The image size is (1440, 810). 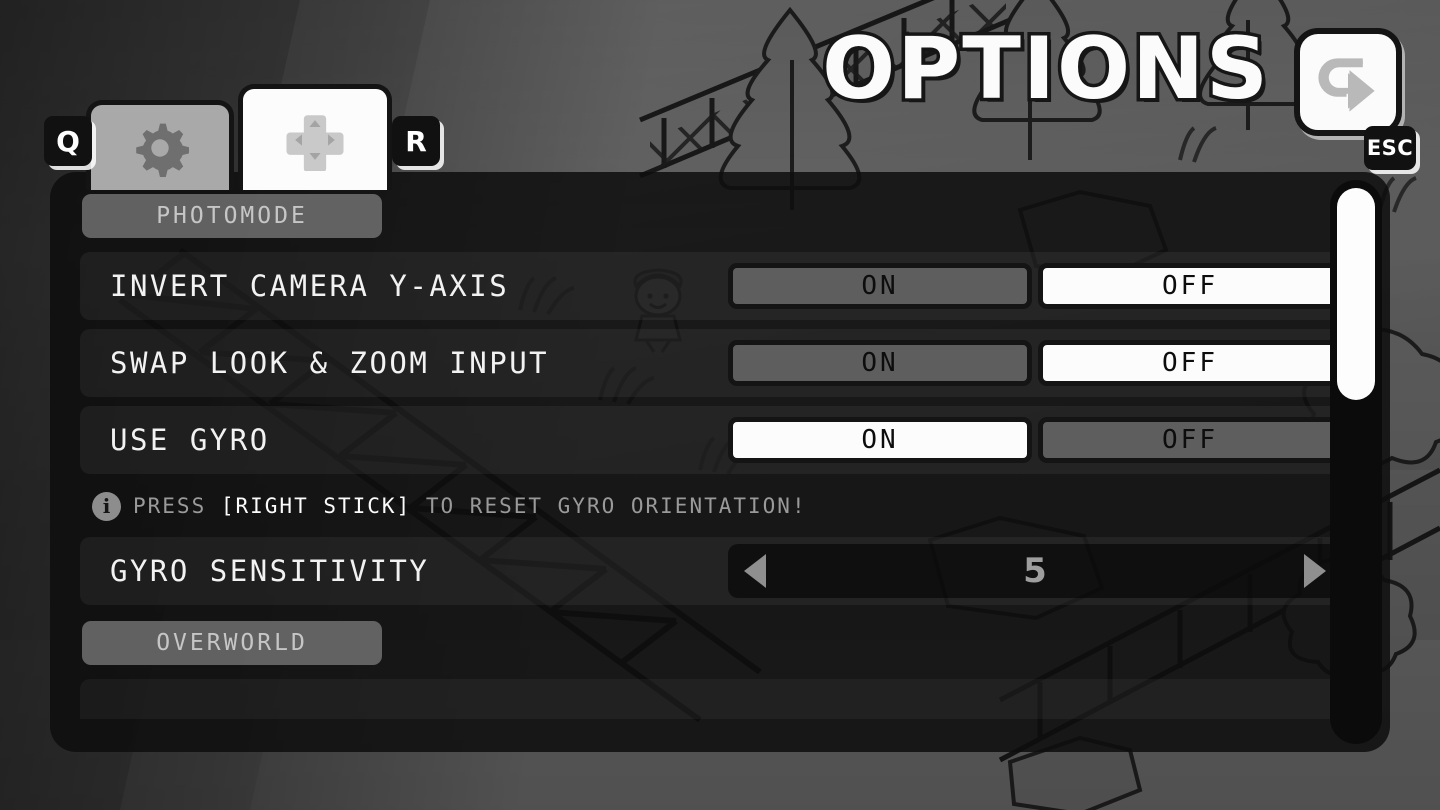 What do you see at coordinates (162, 150) in the screenshot?
I see `gear-icon` at bounding box center [162, 150].